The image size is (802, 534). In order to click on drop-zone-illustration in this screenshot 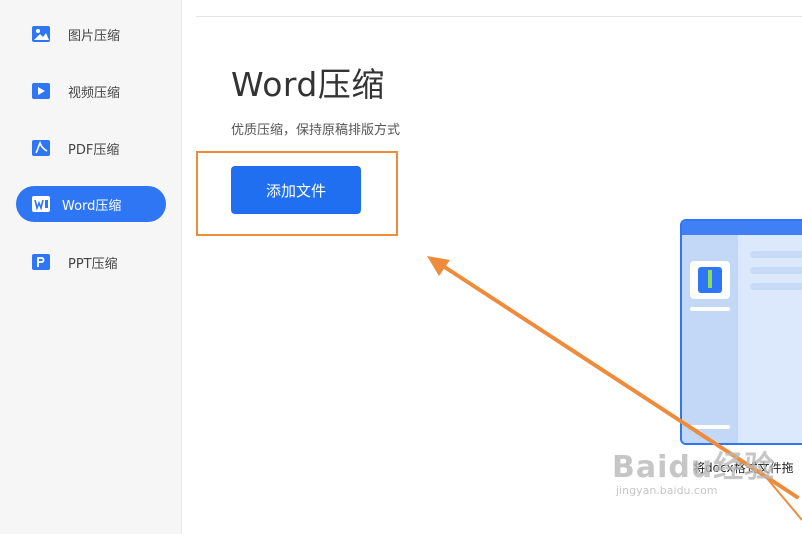, I will do `click(741, 332)`.